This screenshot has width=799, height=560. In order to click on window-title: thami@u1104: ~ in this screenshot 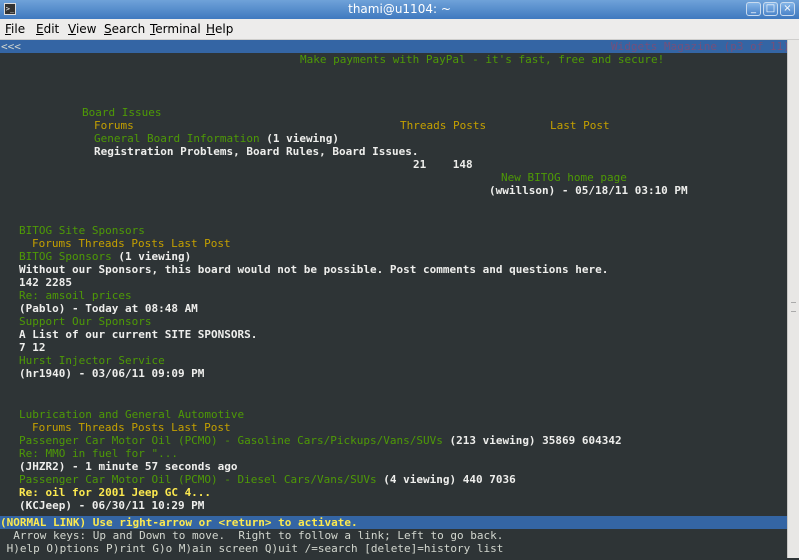, I will do `click(399, 9)`.